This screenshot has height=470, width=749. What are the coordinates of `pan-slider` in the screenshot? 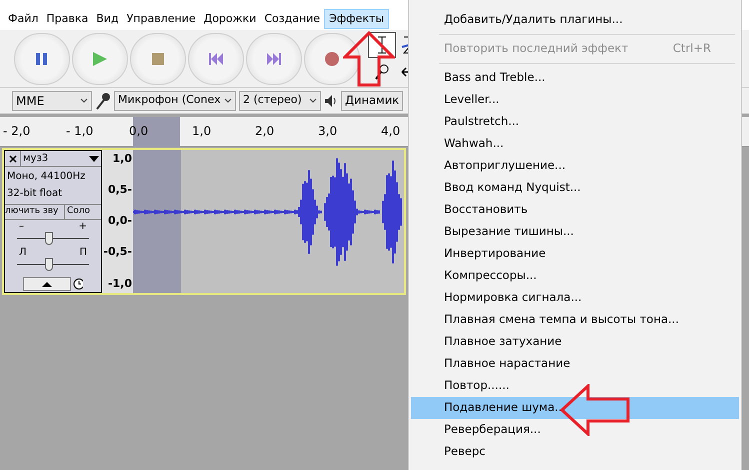 It's located at (53, 265).